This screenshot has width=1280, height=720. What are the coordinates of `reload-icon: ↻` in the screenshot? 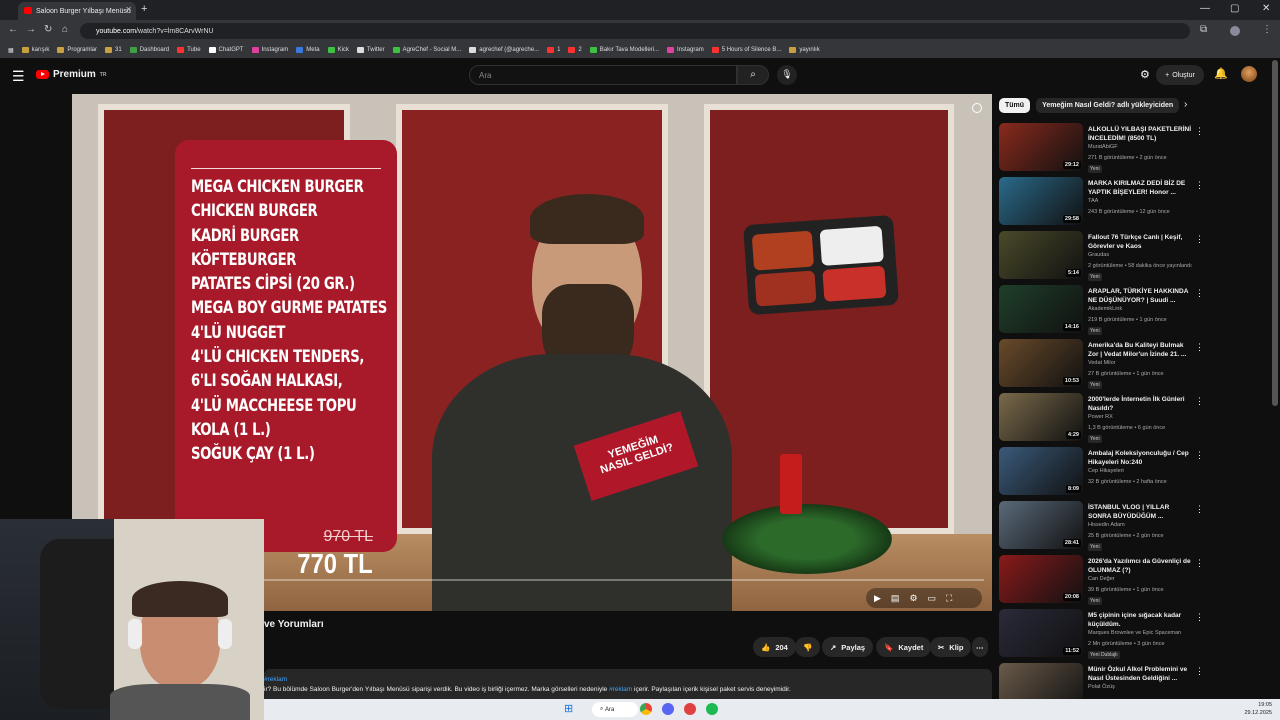 It's located at (48, 29).